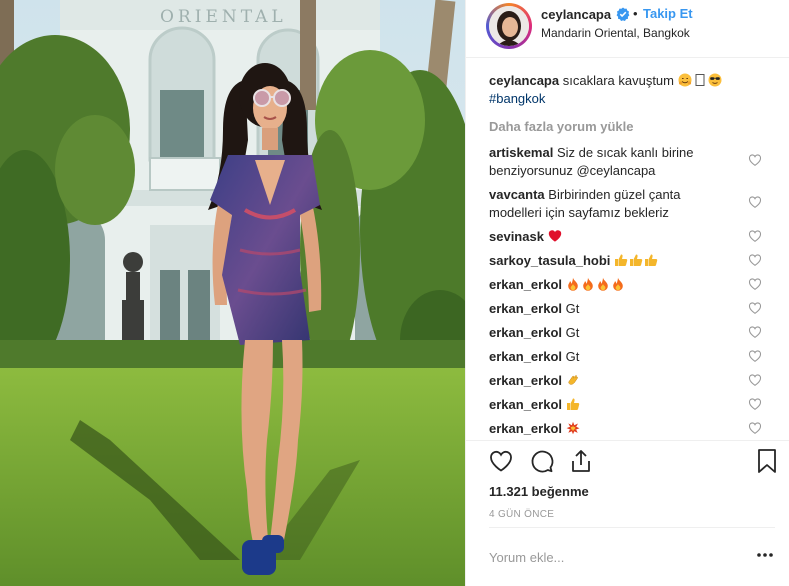  Describe the element at coordinates (573, 380) in the screenshot. I see `clapping-hands-icon` at that location.